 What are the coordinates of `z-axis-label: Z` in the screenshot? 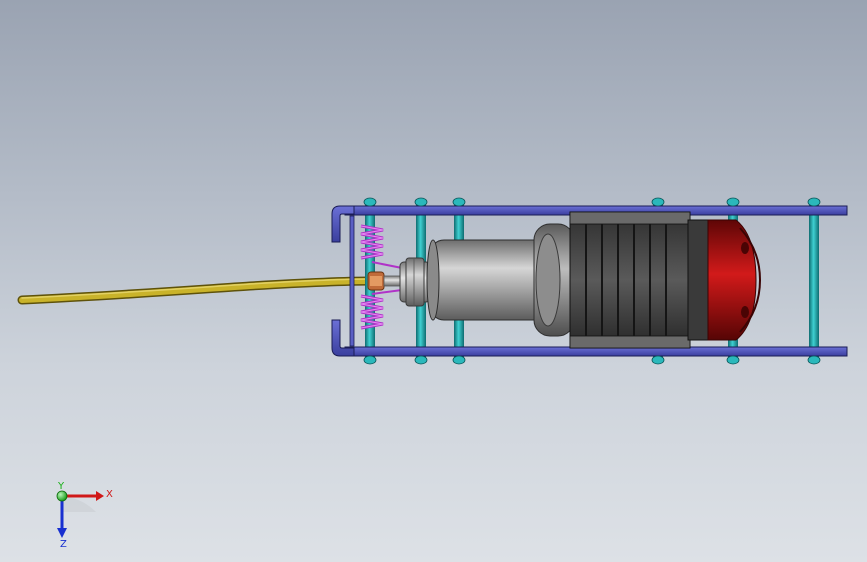 It's located at (63, 543).